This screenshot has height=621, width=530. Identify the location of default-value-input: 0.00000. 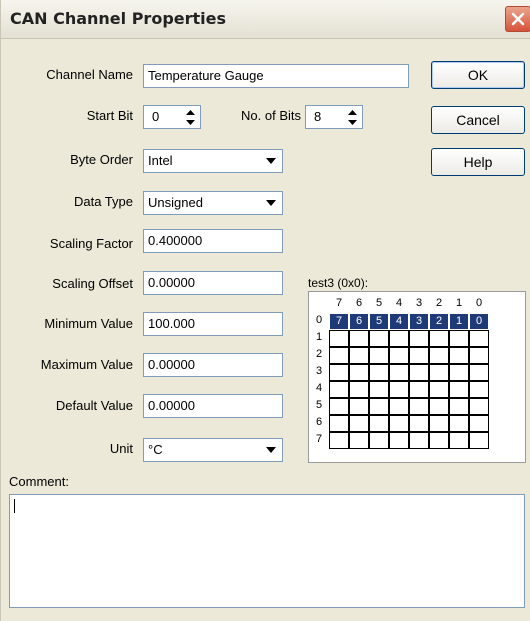
(213, 406).